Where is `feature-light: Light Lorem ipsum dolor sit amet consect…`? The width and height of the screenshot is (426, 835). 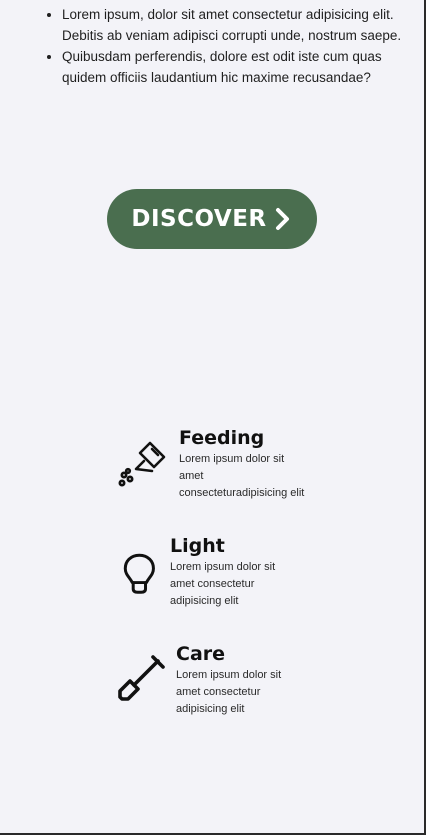 feature-light: Light Lorem ipsum dolor sit amet consect… is located at coordinates (197, 572).